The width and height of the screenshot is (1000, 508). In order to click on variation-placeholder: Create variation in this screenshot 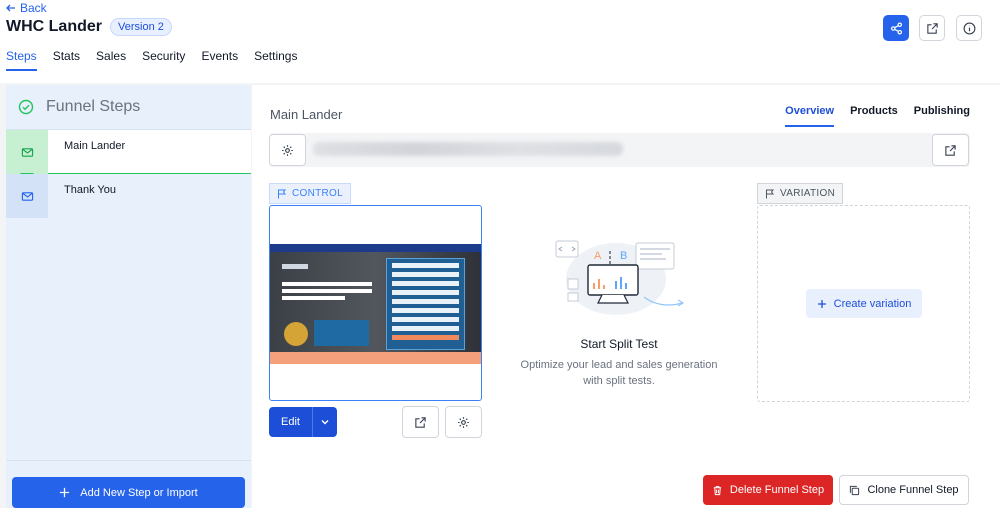, I will do `click(863, 303)`.